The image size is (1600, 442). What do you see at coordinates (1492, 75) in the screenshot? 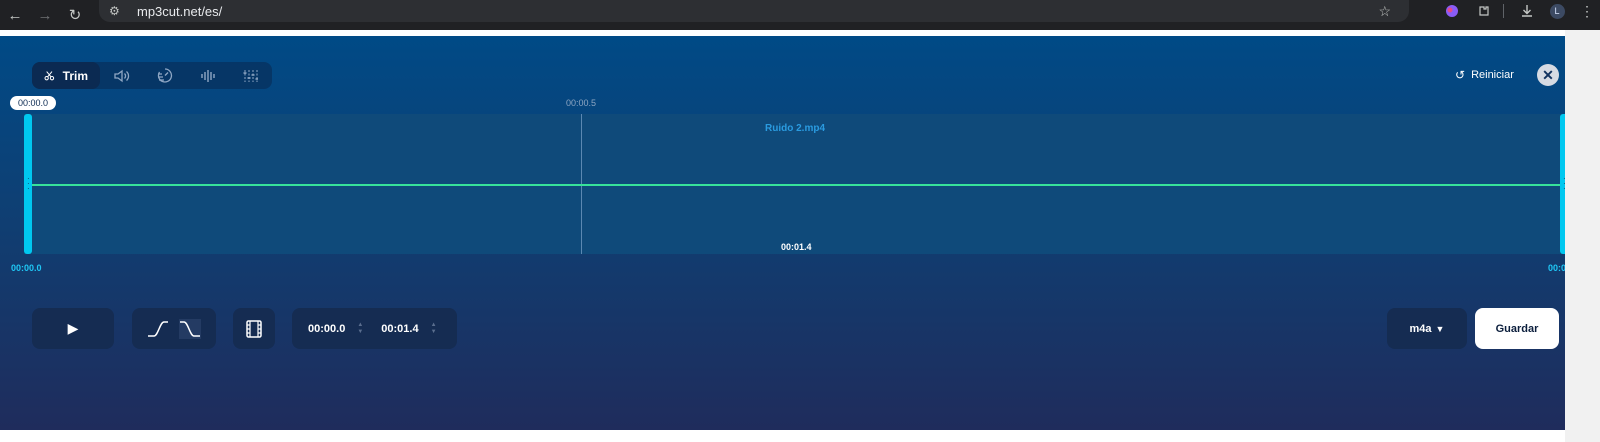
I see `reset-label: Reiniciar` at bounding box center [1492, 75].